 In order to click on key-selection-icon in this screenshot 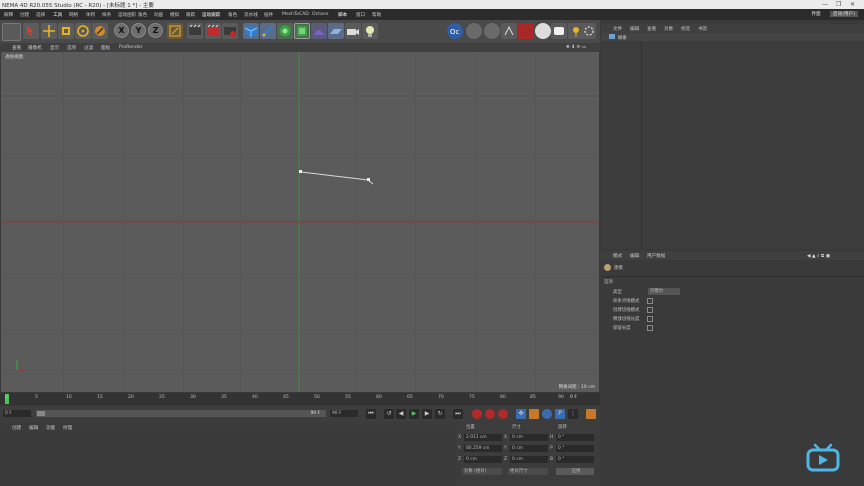, I will do `click(503, 414)`.